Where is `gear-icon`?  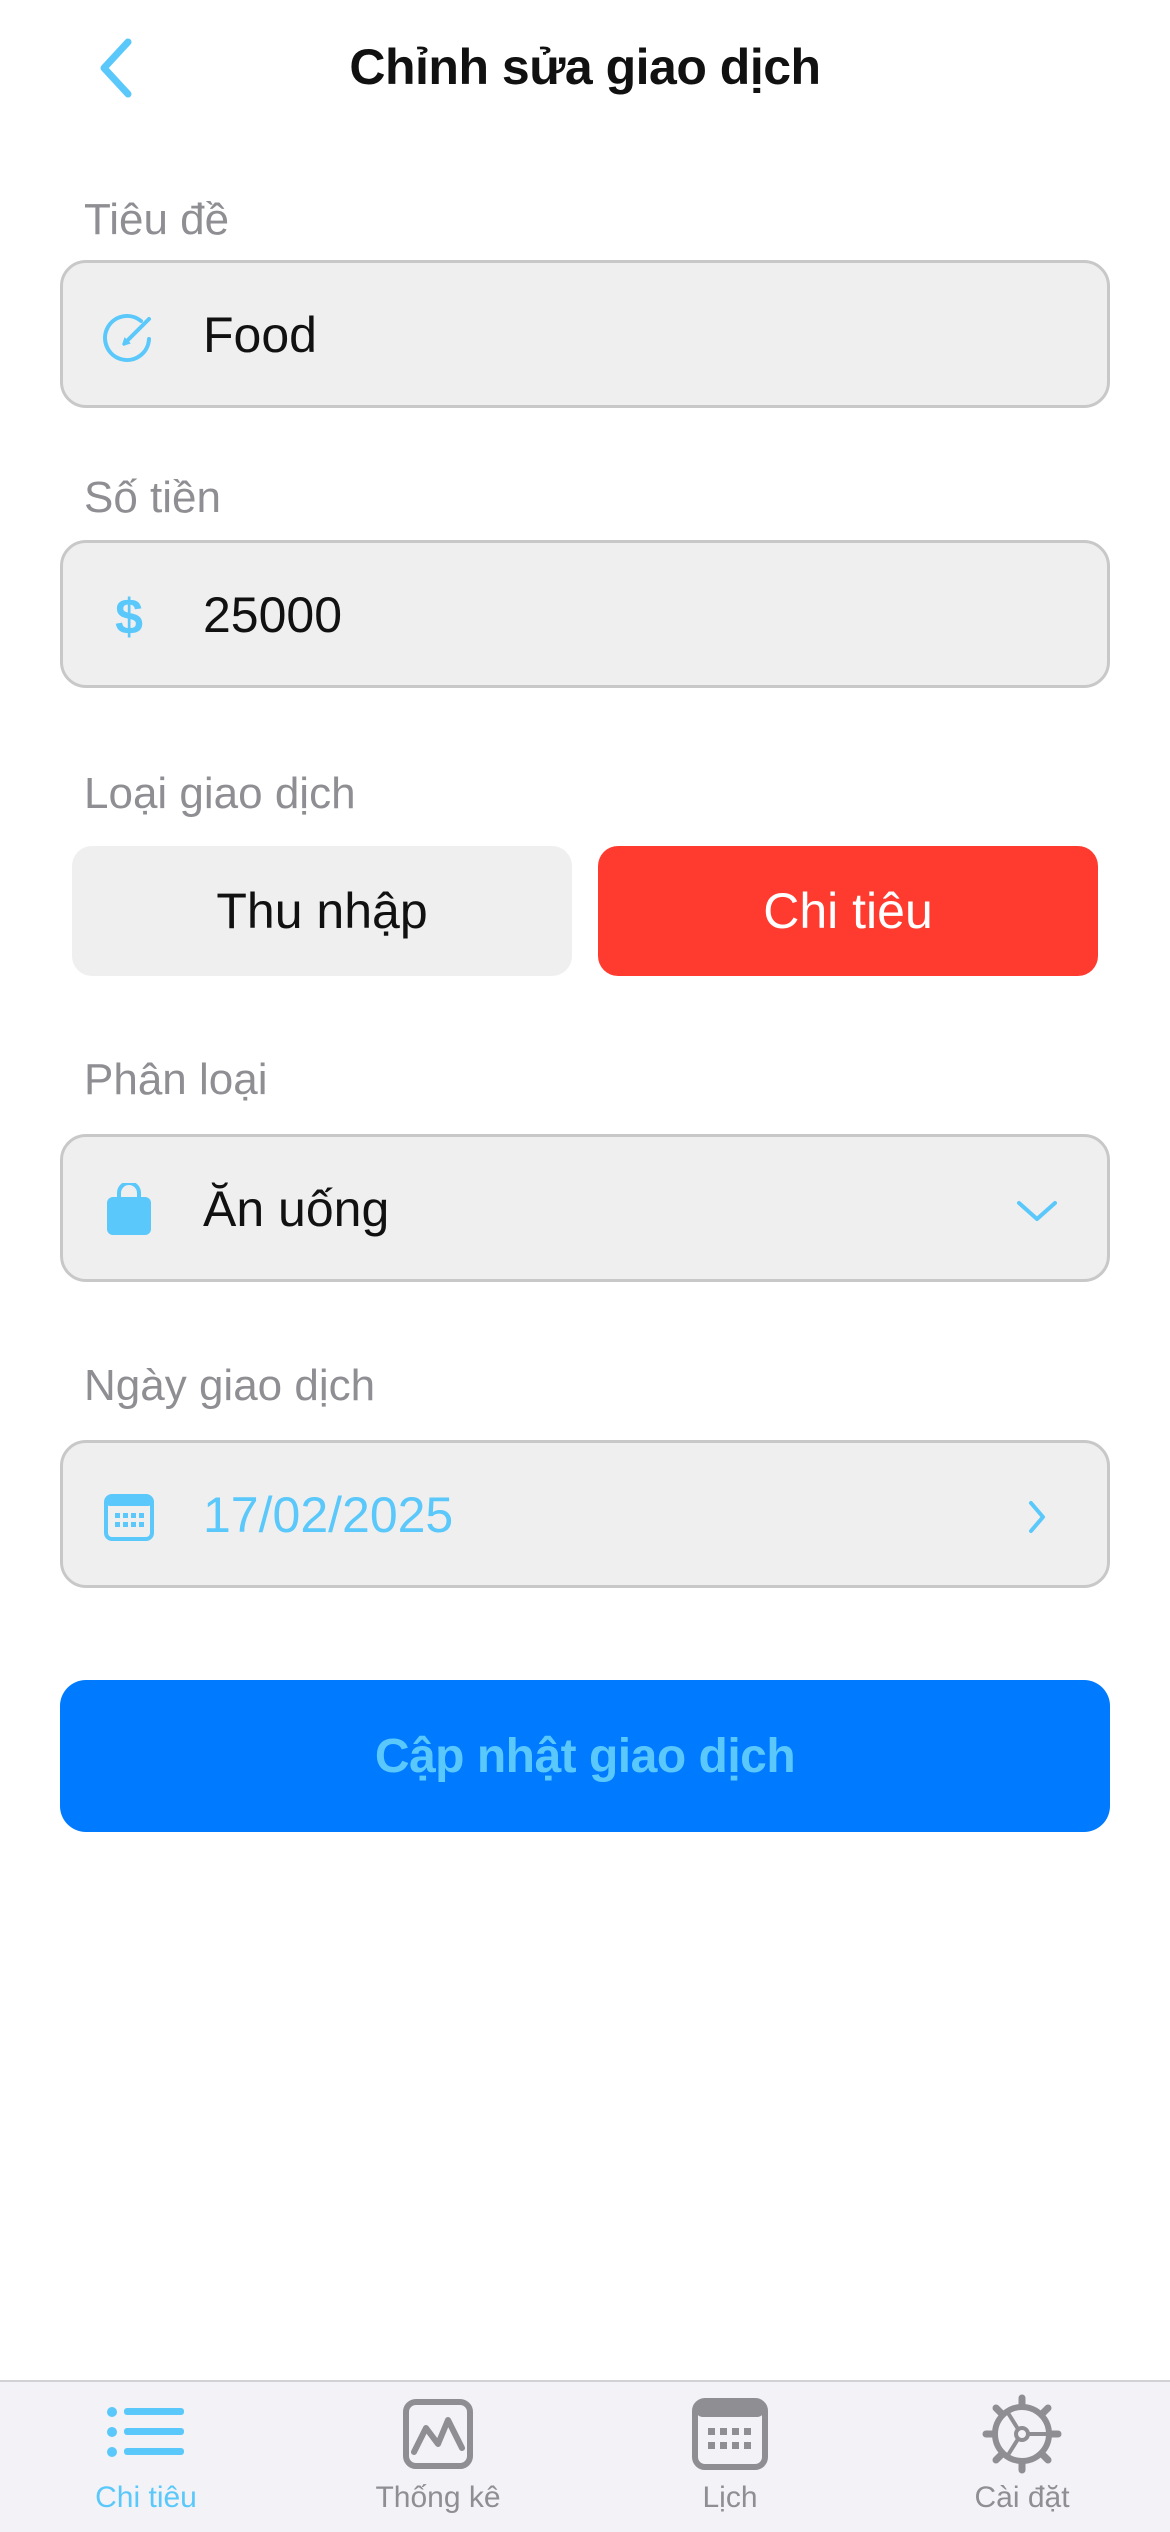 gear-icon is located at coordinates (1022, 2434).